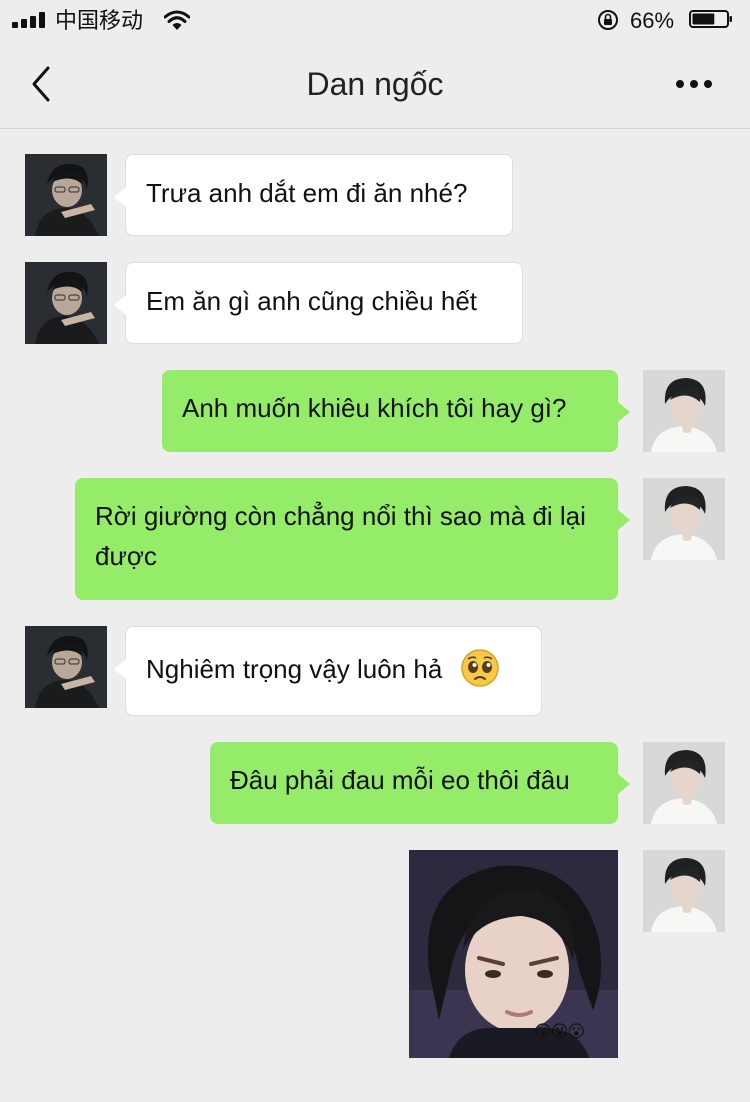  I want to click on more-options-button, so click(694, 84).